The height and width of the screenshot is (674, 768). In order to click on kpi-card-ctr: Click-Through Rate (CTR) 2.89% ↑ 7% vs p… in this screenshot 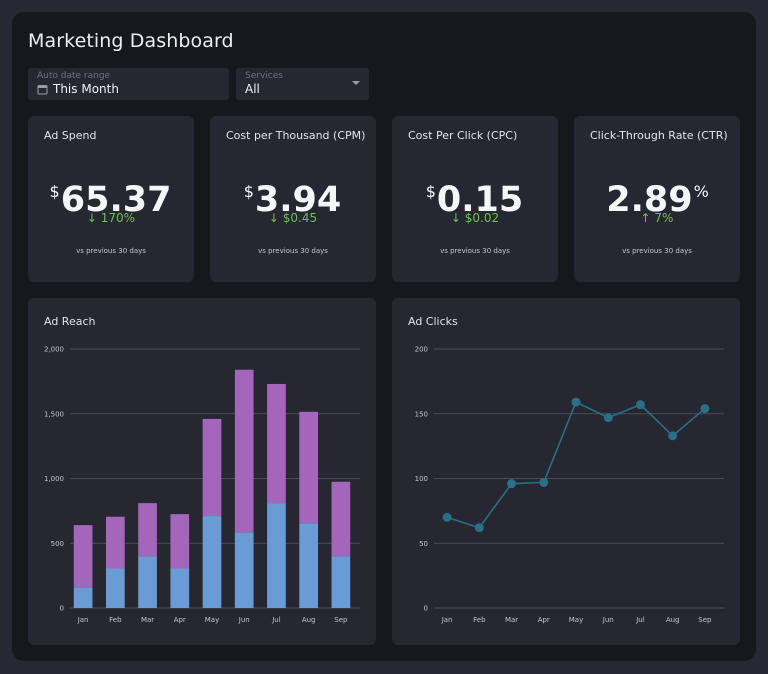, I will do `click(657, 199)`.